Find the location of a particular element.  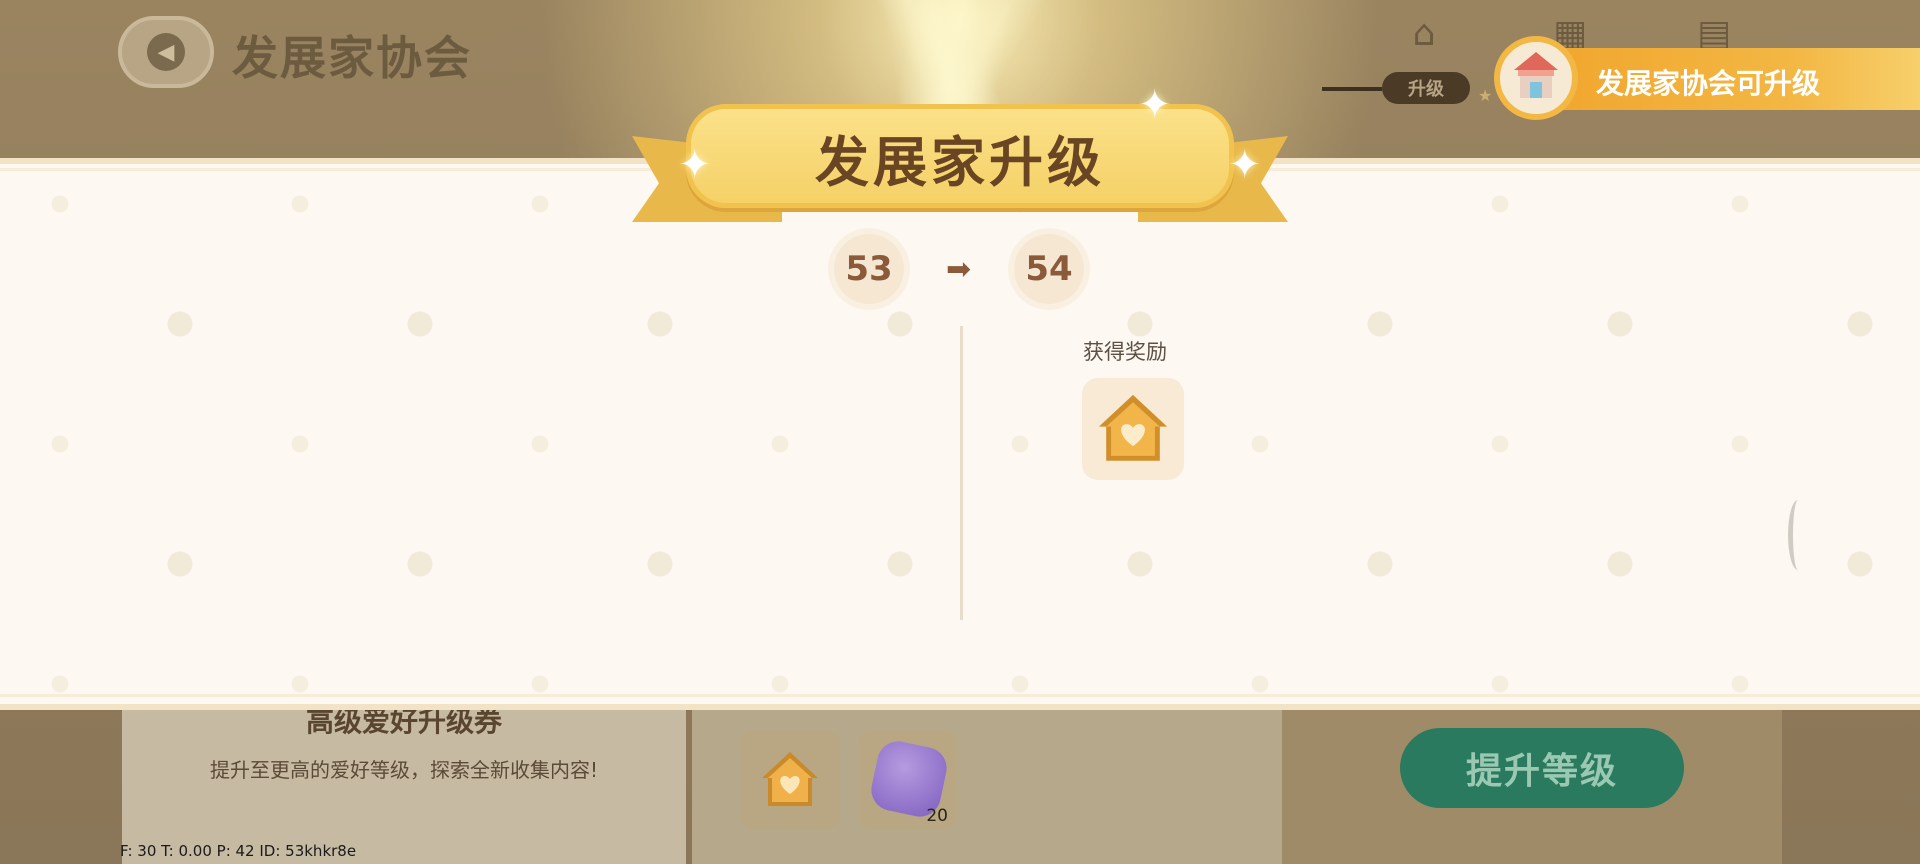

modal-border-bottom is located at coordinates (960, 695).